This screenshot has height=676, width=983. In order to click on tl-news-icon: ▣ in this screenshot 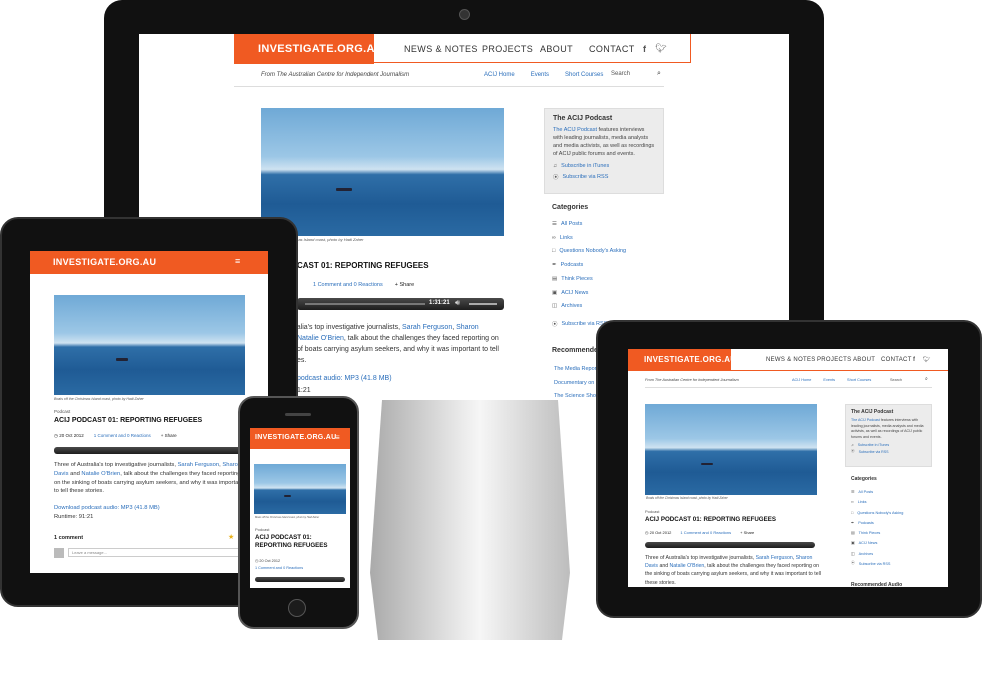, I will do `click(853, 543)`.